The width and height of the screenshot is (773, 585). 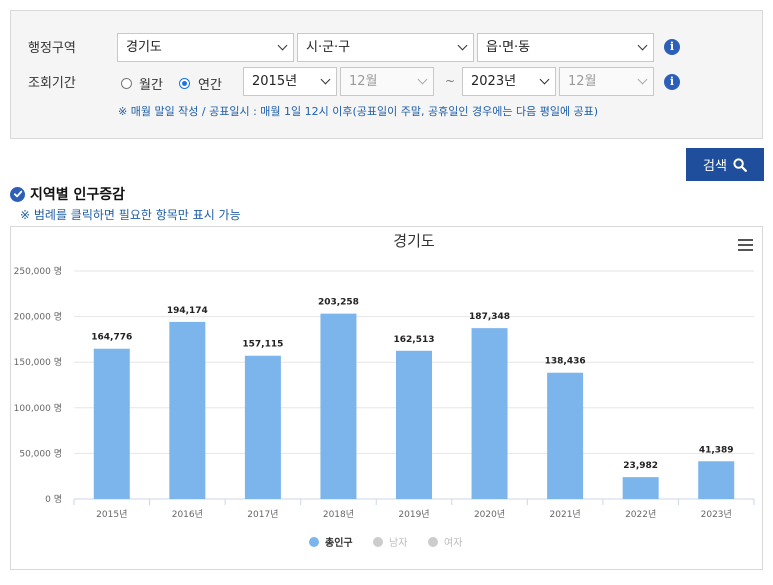 I want to click on chart-menu-icon, so click(x=745, y=246).